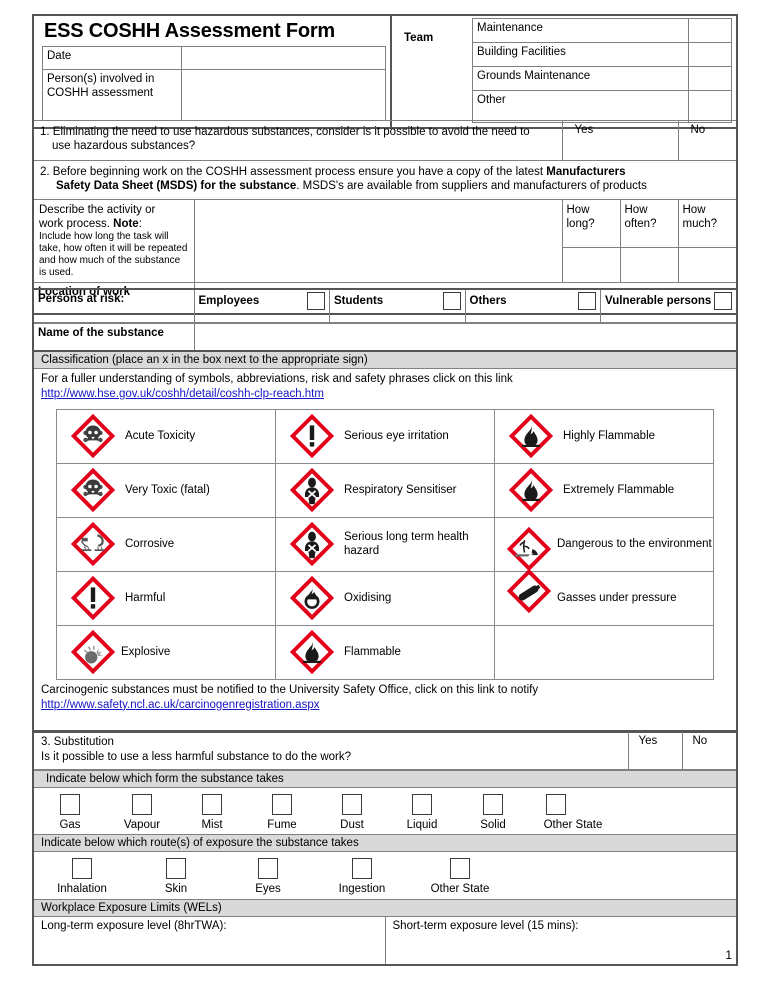 This screenshot has height=994, width=768. I want to click on hazard-cell-oxidising: Oxidising, so click(385, 598).